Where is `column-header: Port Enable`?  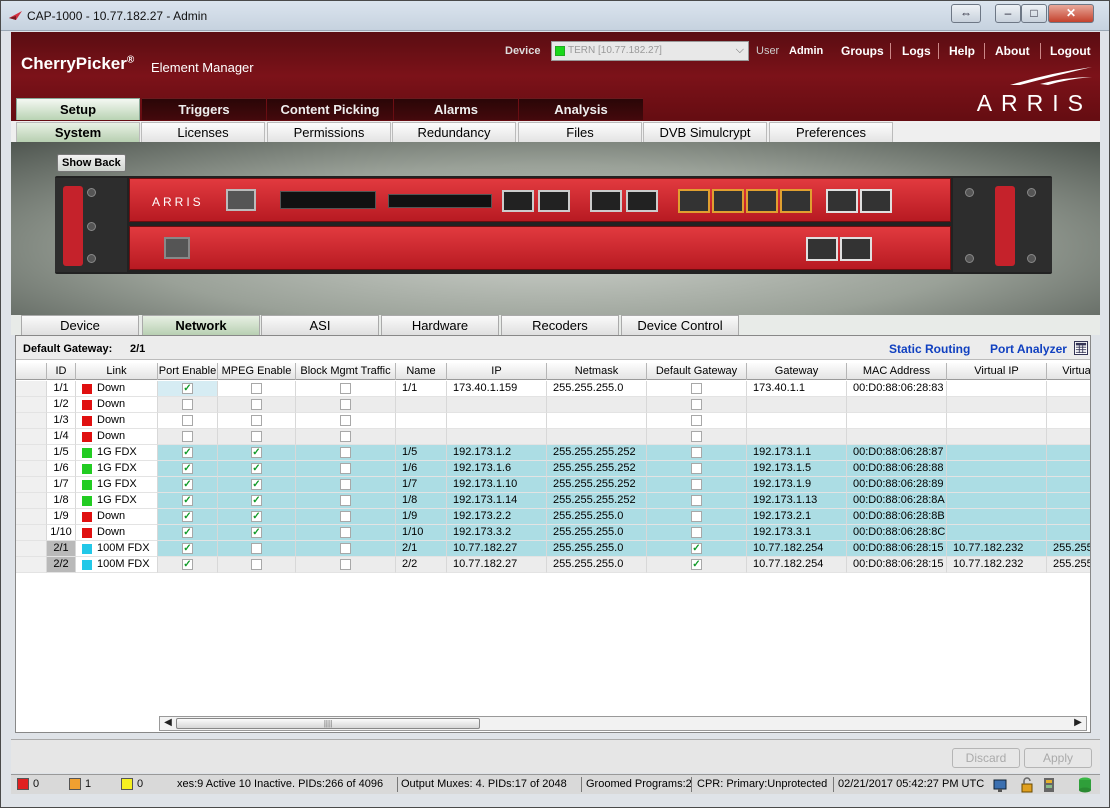
column-header: Port Enable is located at coordinates (188, 371).